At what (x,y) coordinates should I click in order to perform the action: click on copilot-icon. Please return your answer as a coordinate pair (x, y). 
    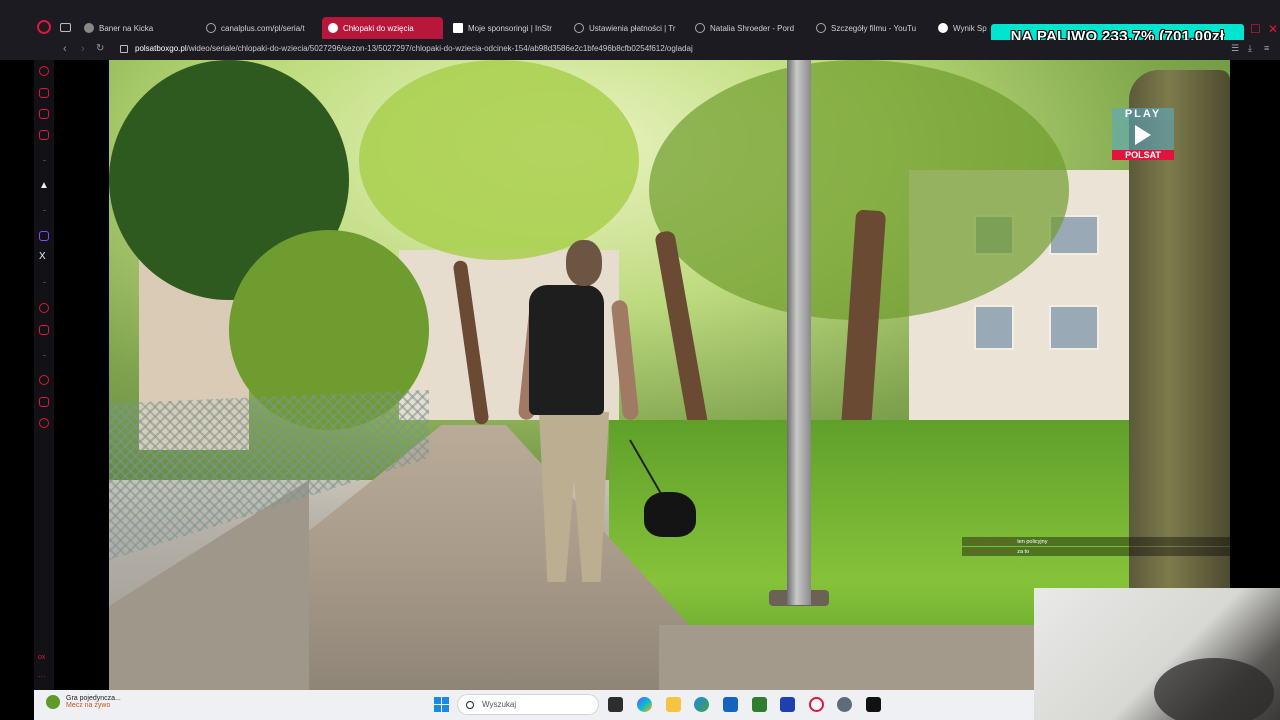
    Looking at the image, I should click on (644, 704).